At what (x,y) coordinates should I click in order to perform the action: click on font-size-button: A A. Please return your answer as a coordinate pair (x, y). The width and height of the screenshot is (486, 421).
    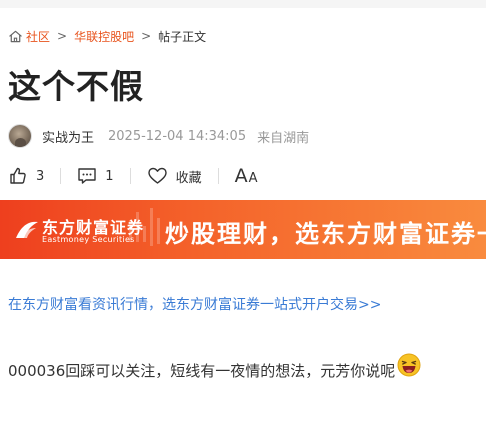
    Looking at the image, I should click on (246, 176).